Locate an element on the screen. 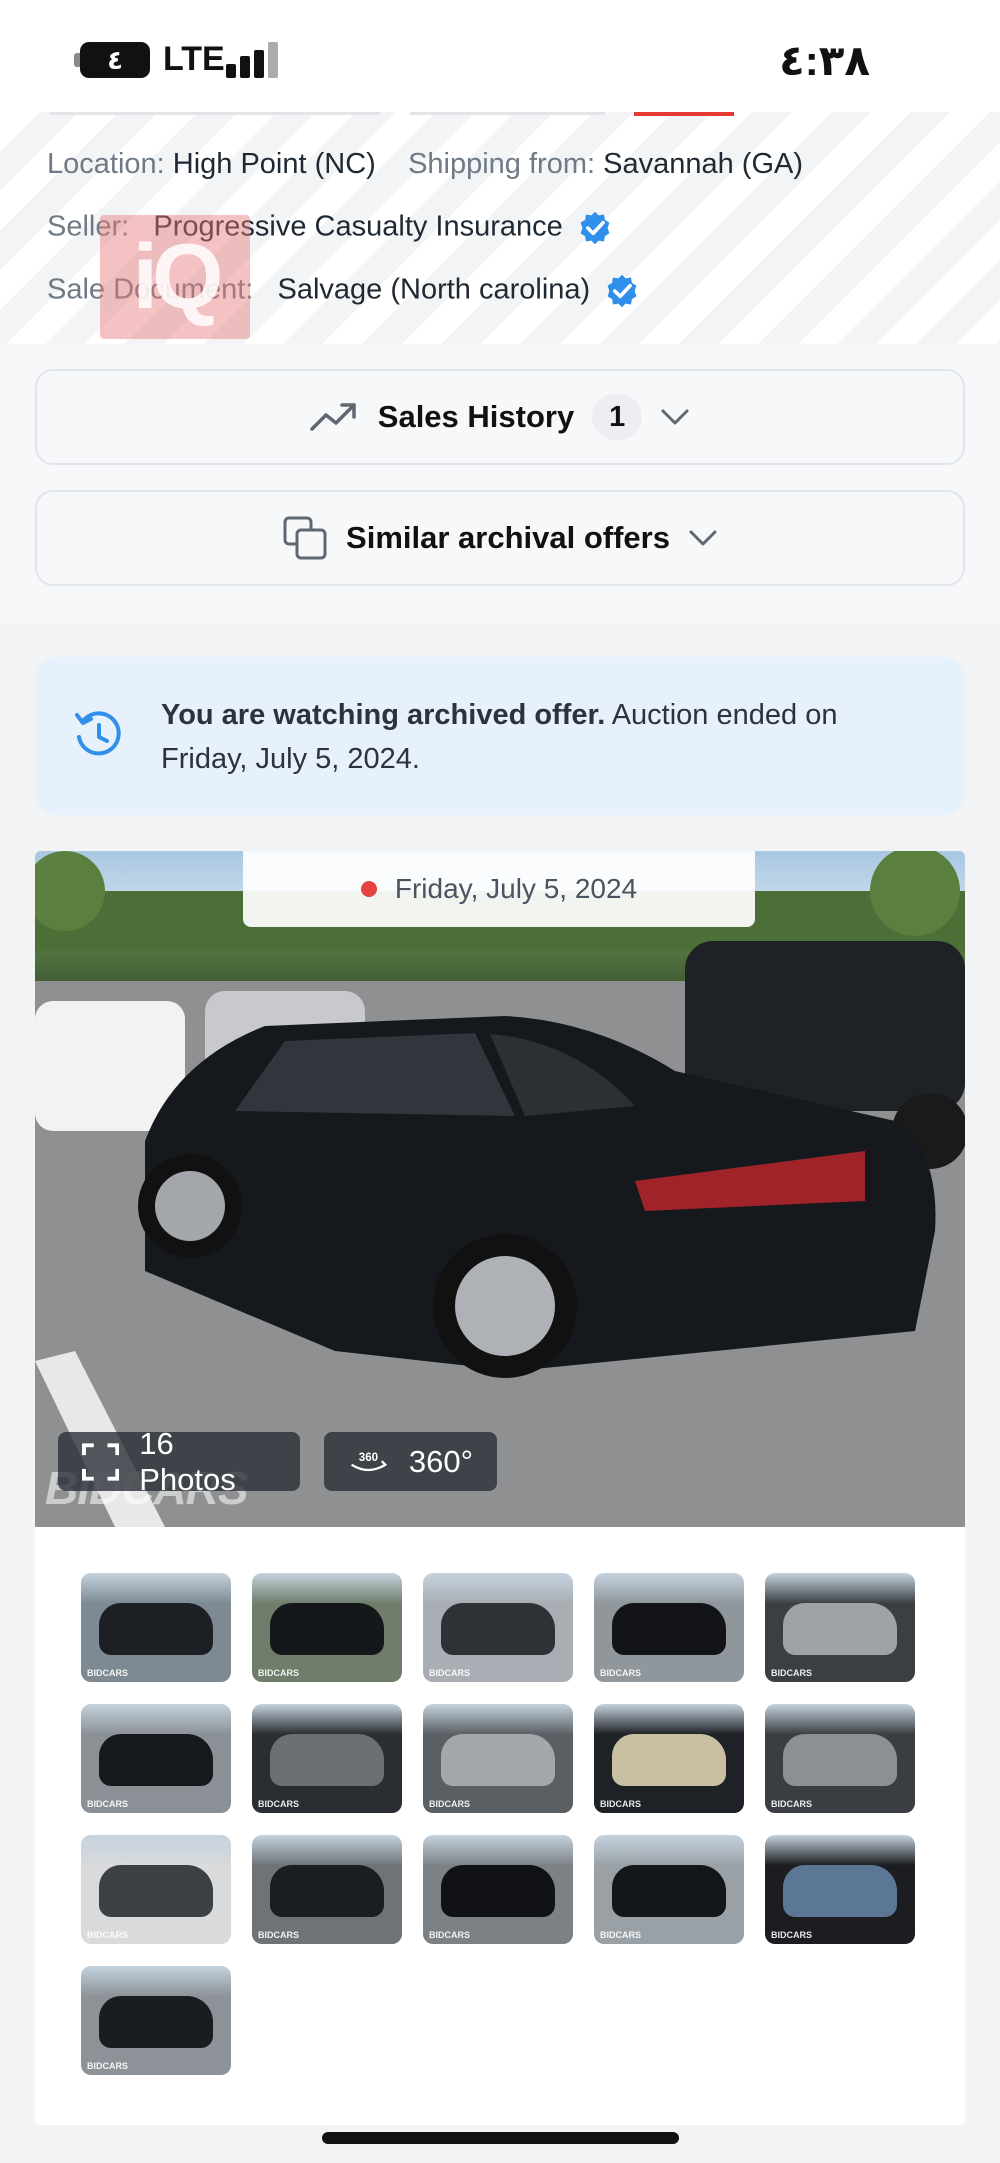 The image size is (1000, 2163). thumbnail-side-profile-left: BIDCARS is located at coordinates (498, 1889).